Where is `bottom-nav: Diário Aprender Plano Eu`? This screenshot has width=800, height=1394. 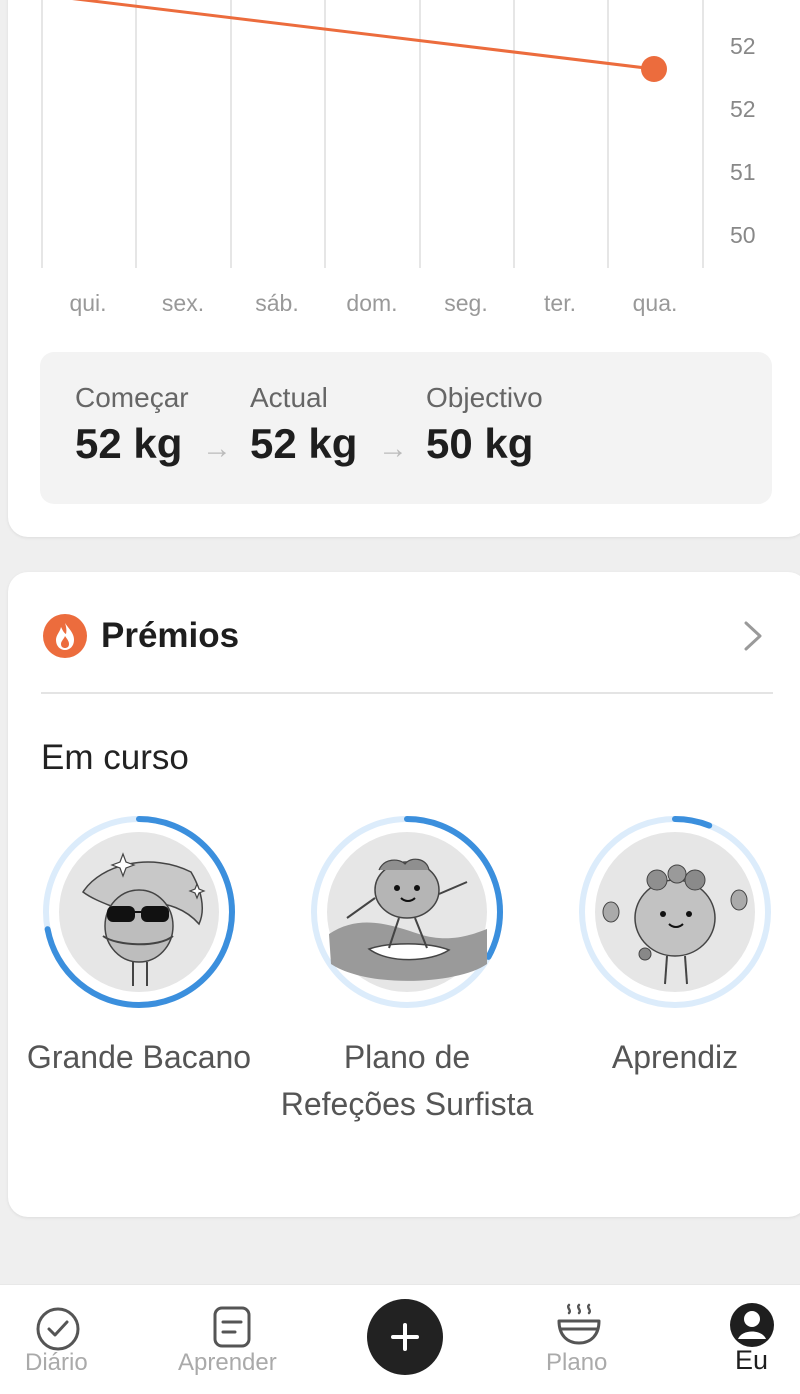
bottom-nav: Diário Aprender Plano Eu is located at coordinates (400, 1339).